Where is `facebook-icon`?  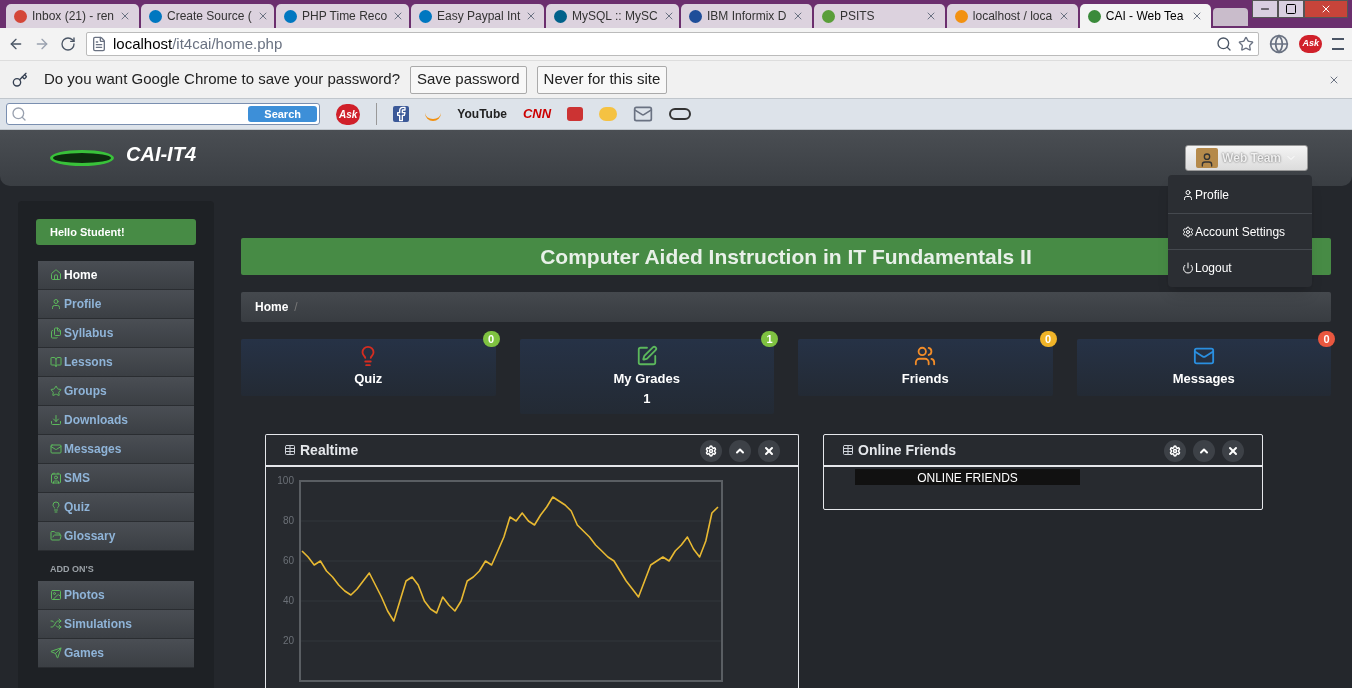
facebook-icon is located at coordinates (401, 114).